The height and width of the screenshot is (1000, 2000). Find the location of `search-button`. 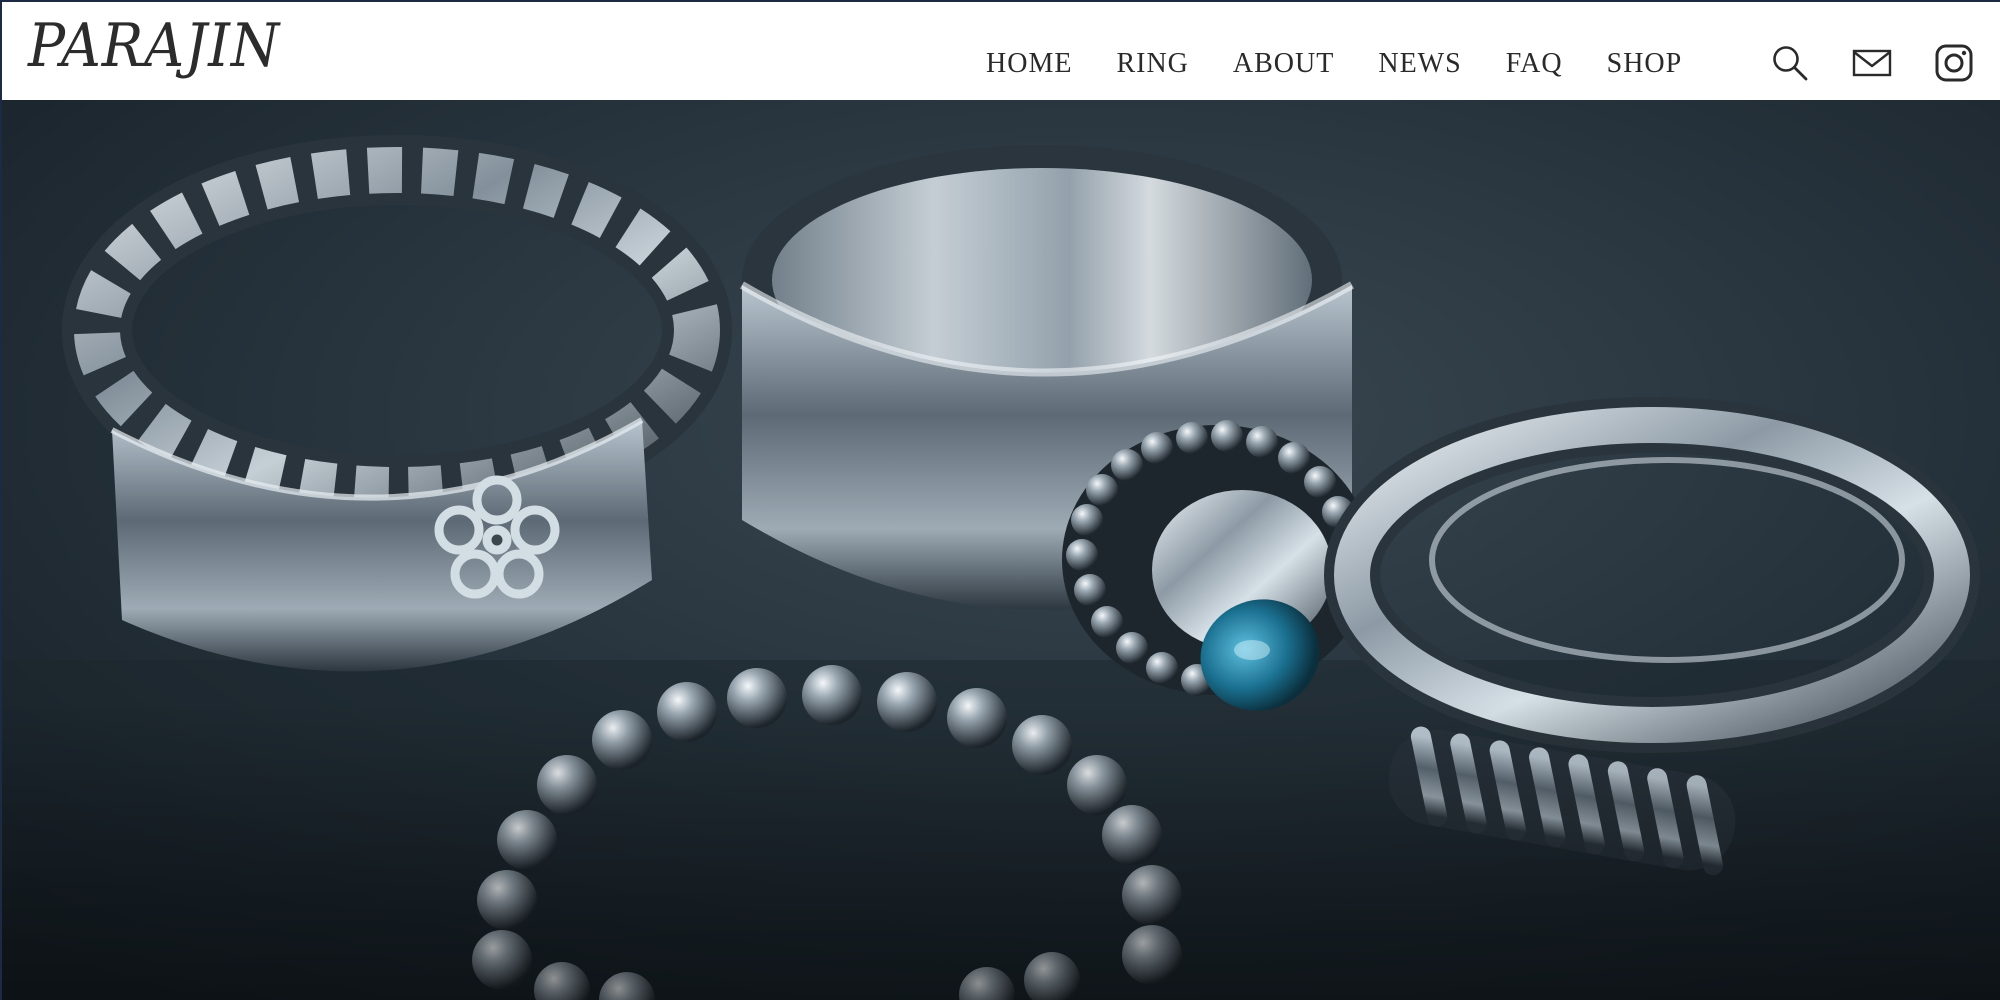

search-button is located at coordinates (1790, 63).